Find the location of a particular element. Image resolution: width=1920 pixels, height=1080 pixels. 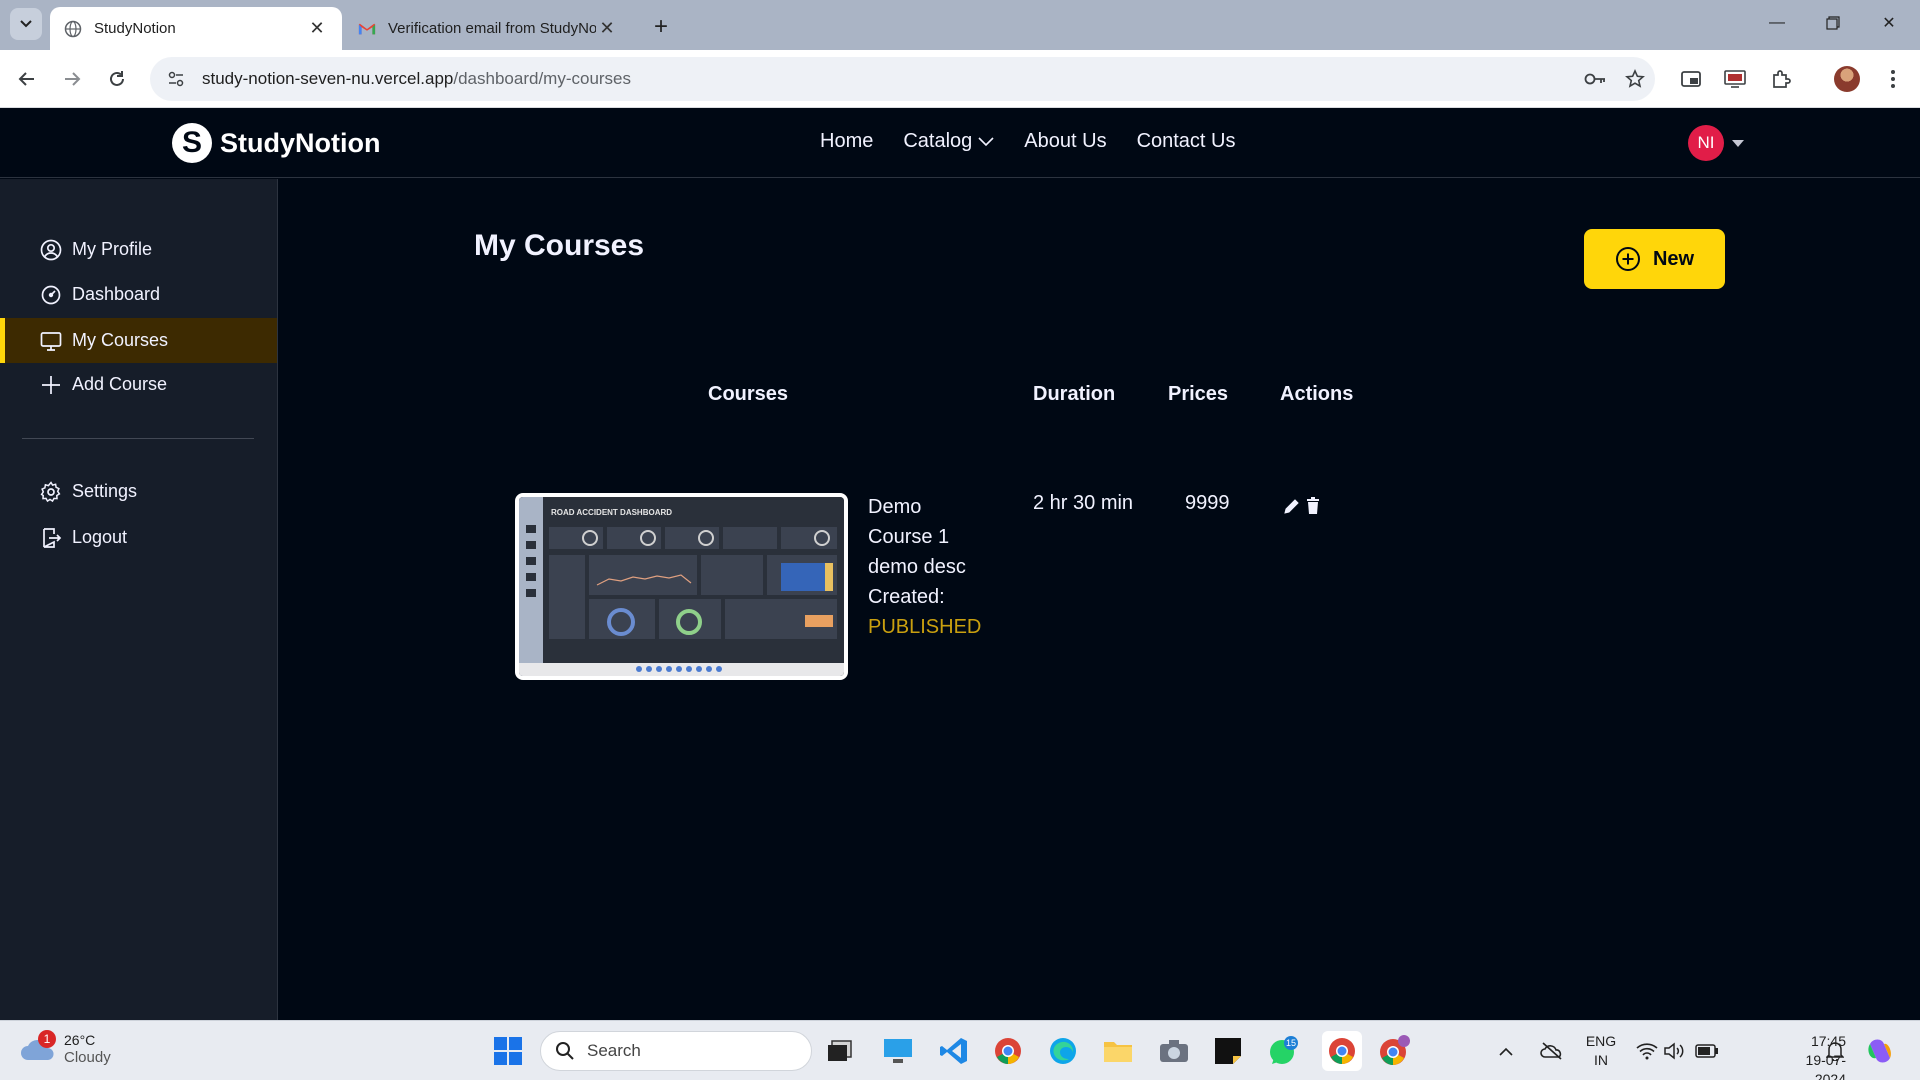

sidebar-item-settings: Settings is located at coordinates (138, 491).